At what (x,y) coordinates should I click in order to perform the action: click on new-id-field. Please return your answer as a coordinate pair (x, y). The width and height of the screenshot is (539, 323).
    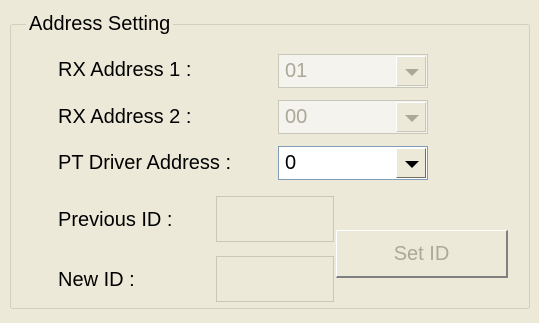
    Looking at the image, I should click on (275, 279).